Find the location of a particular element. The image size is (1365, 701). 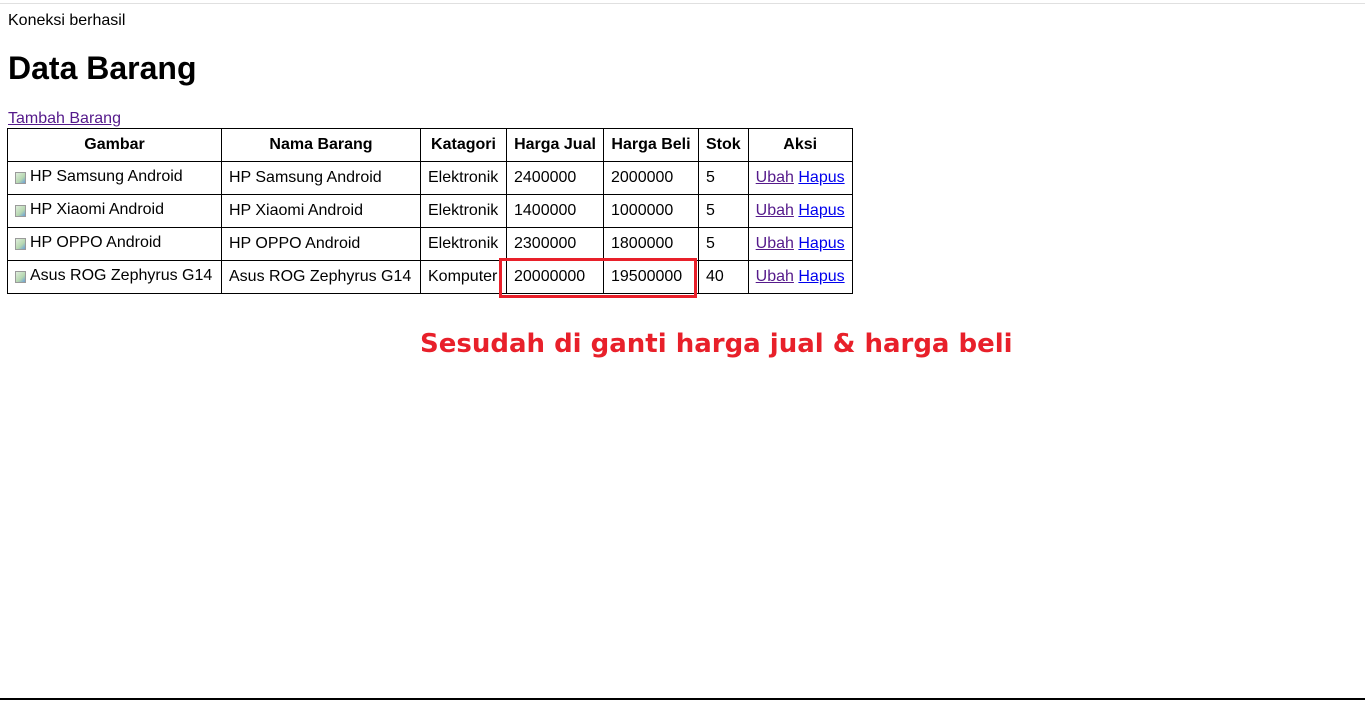

cell-harga-beli: 2000000 is located at coordinates (651, 178).